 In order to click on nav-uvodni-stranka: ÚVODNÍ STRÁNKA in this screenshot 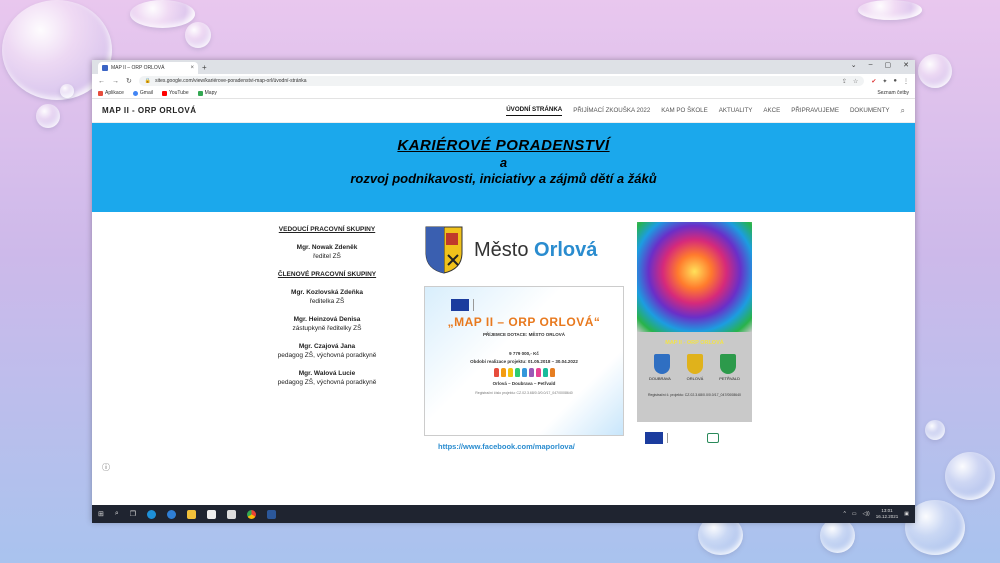, I will do `click(534, 111)`.